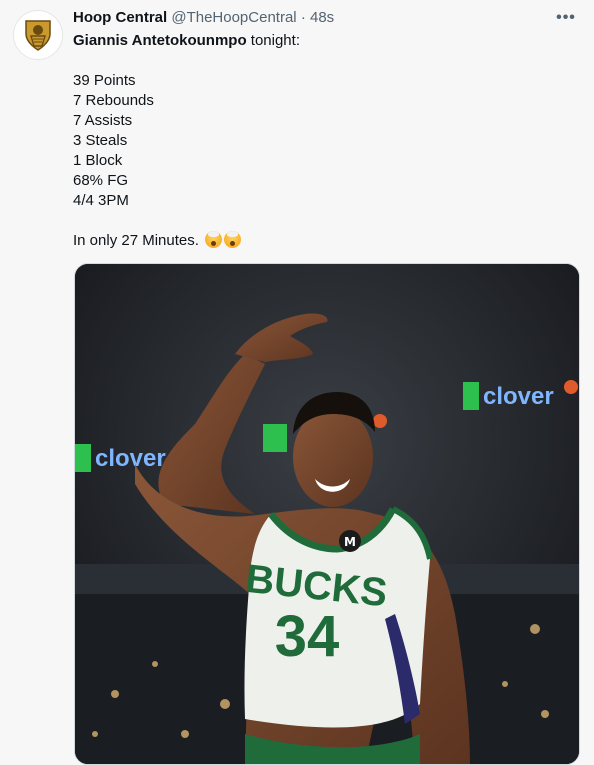 The image size is (594, 765). I want to click on stat-line: 7 Assists, so click(103, 120).